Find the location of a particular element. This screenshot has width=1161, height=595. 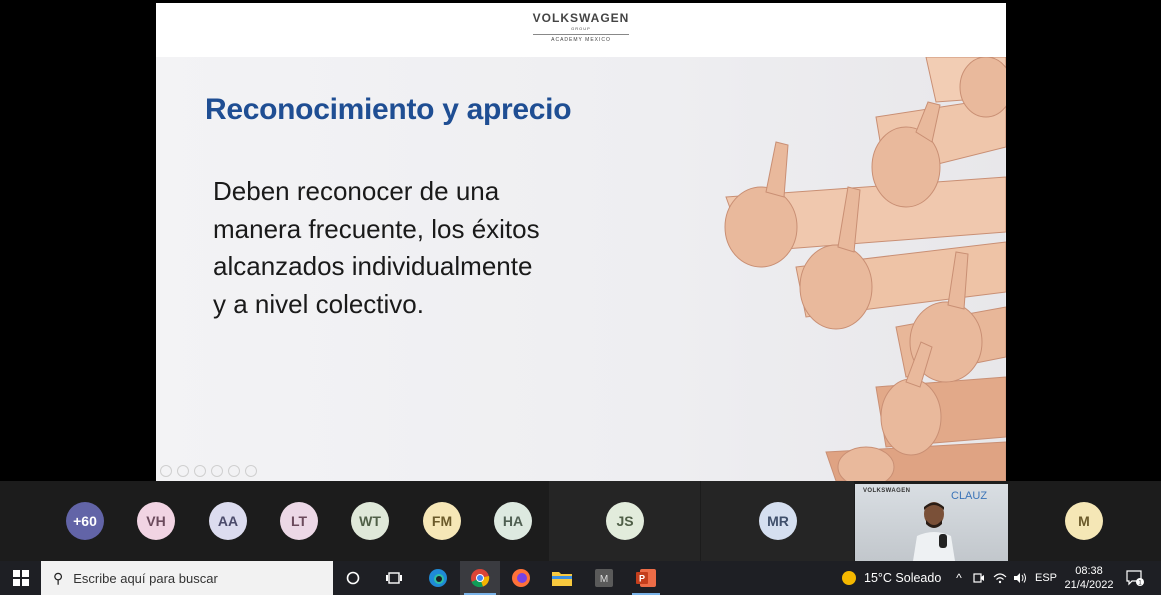

avatar-initials: WT is located at coordinates (370, 521).